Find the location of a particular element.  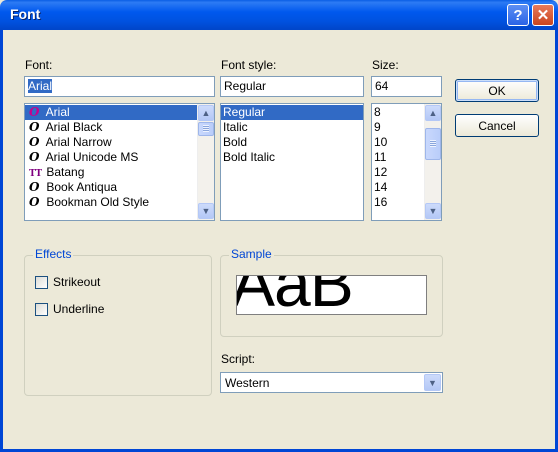

font-list-item: TT Batang is located at coordinates (112, 172).